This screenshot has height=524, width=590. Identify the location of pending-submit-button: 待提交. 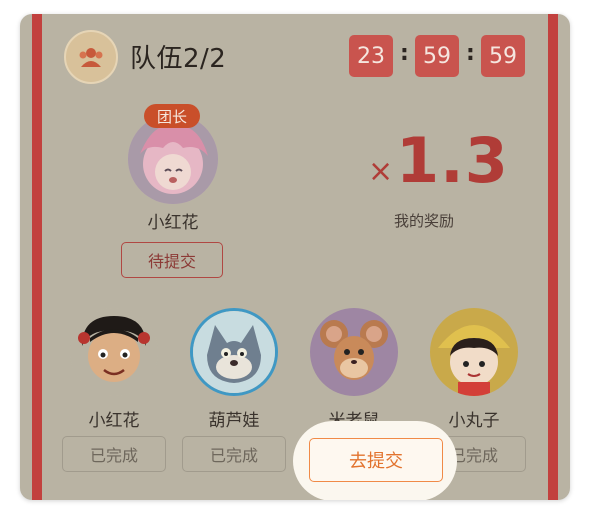
(172, 260).